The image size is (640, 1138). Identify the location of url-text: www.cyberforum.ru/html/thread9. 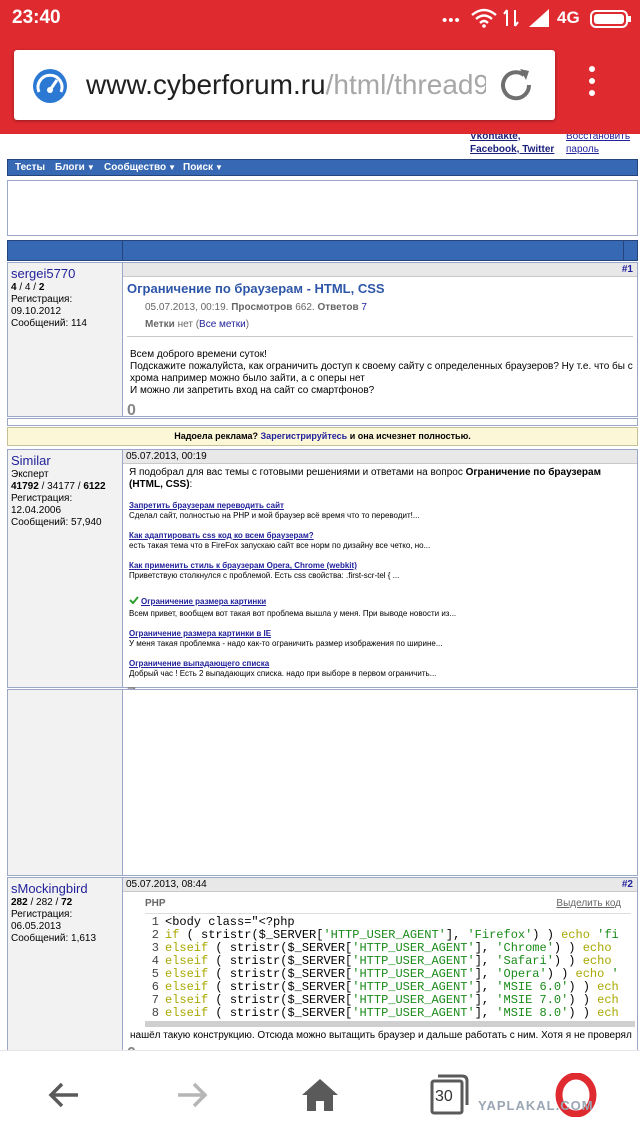
(286, 86).